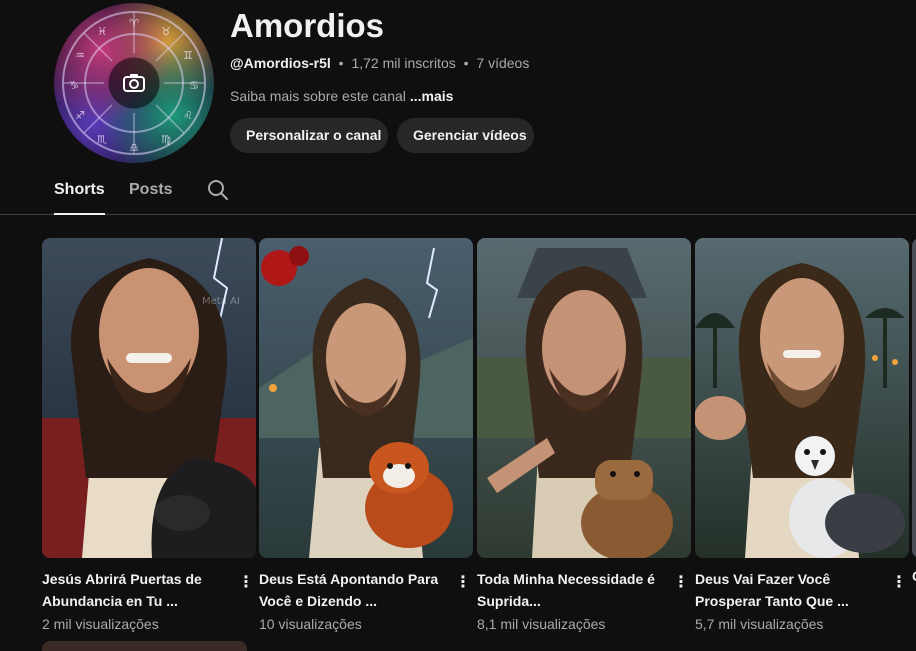  Describe the element at coordinates (503, 63) in the screenshot. I see `video-count: 7 vídeos` at that location.